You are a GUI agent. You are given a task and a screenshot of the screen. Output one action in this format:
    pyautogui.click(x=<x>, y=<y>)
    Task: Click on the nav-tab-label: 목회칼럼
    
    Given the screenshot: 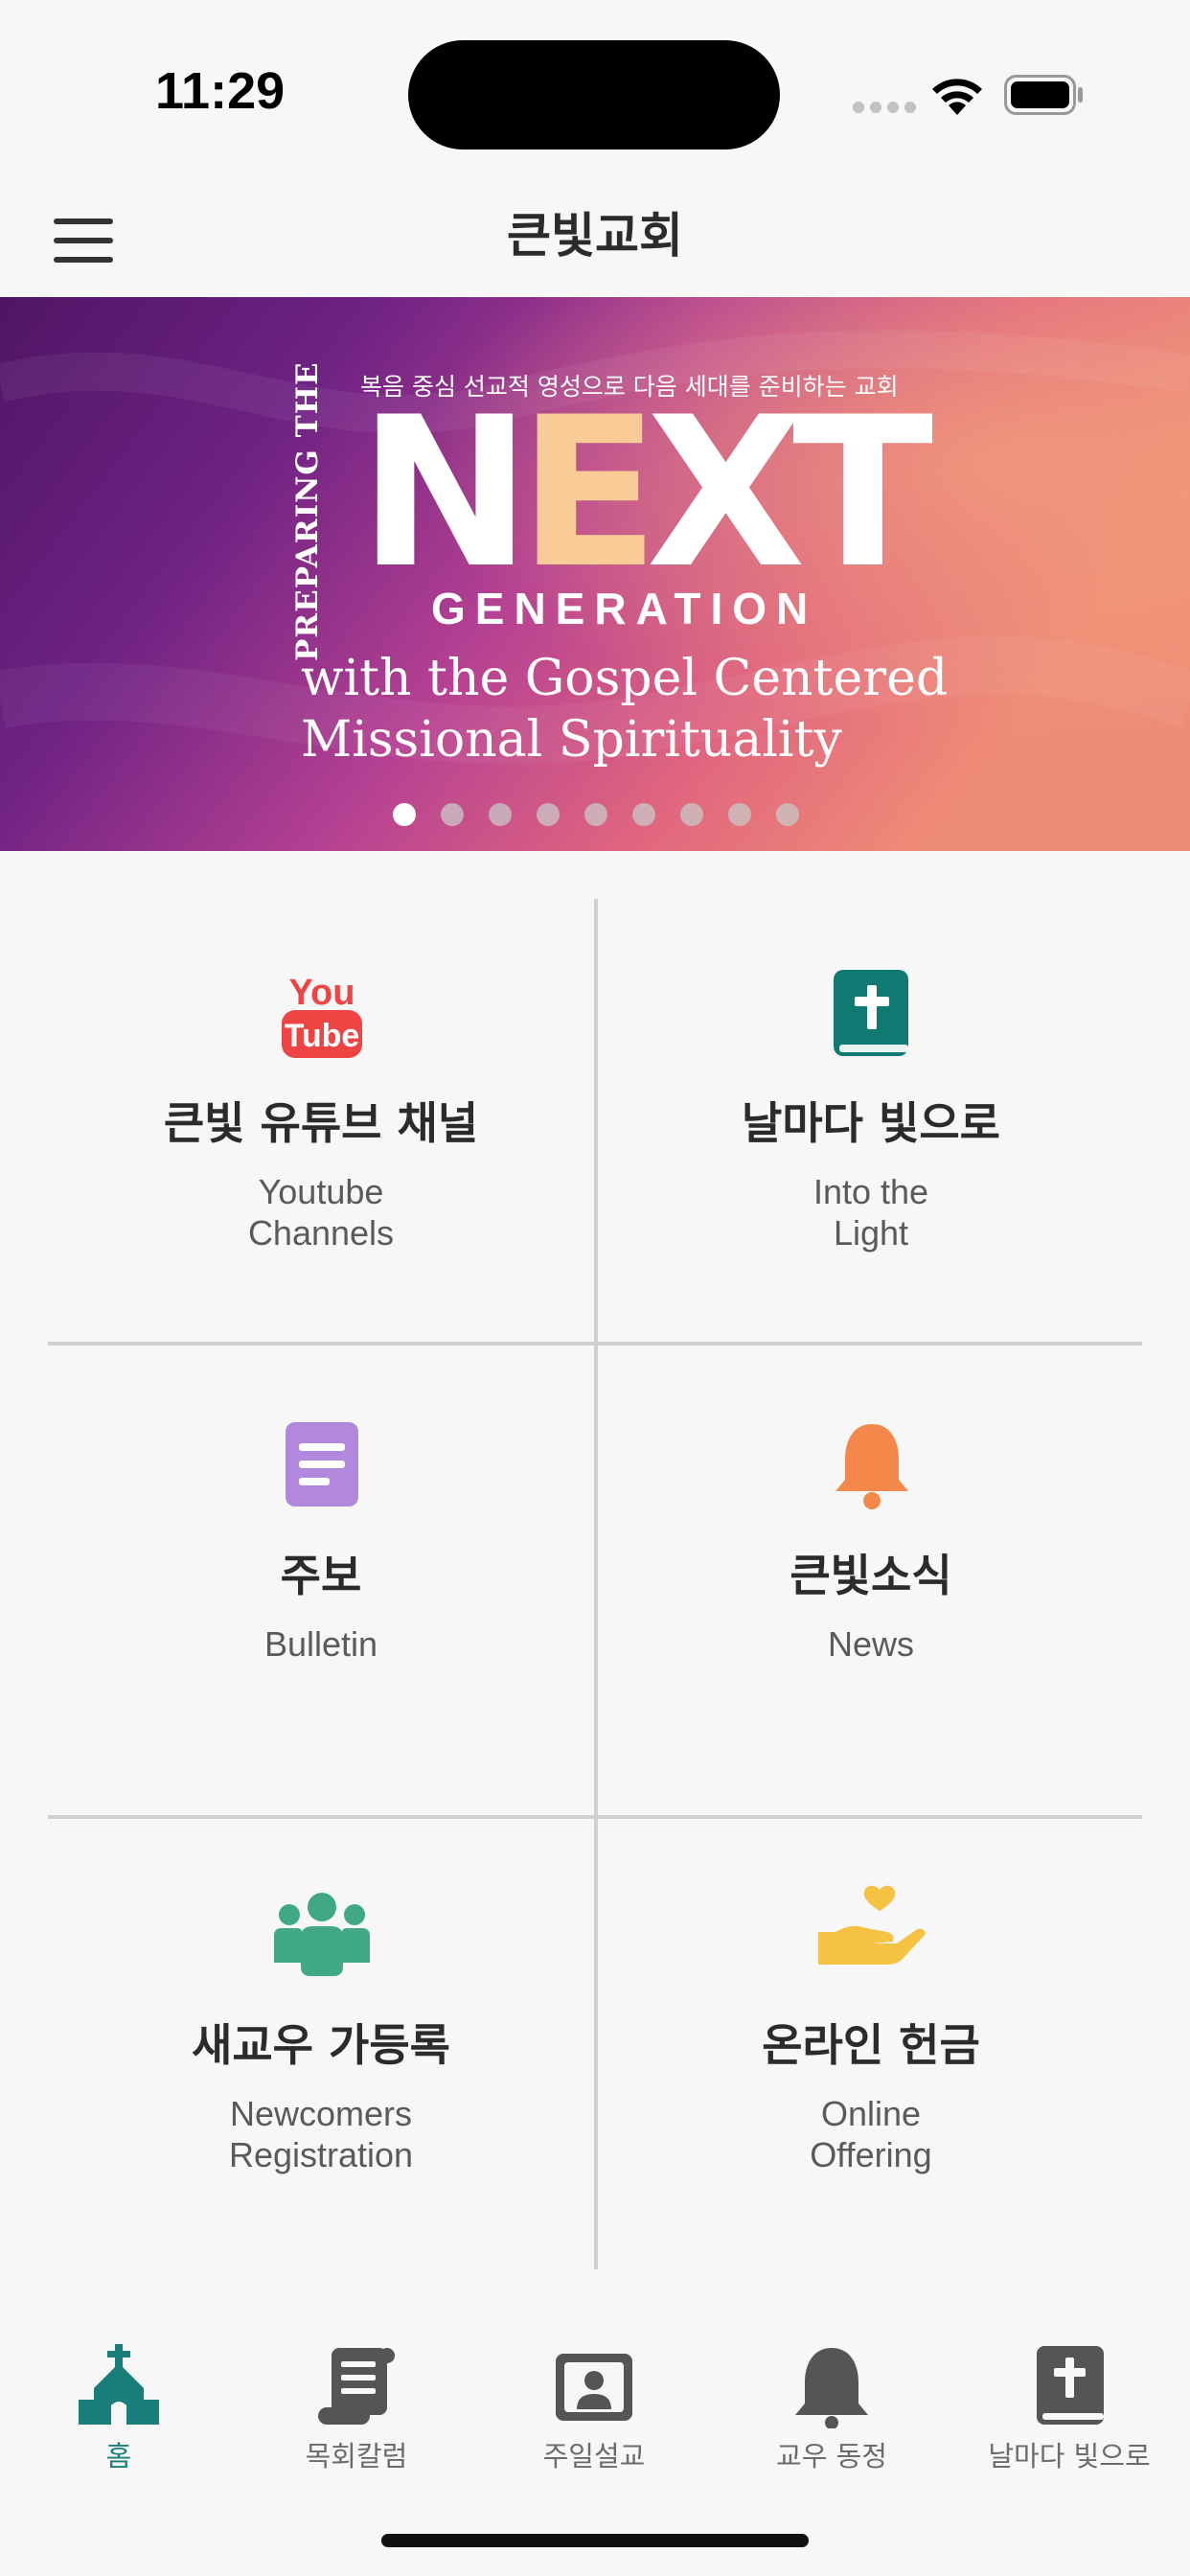 What is the action you would take?
    pyautogui.click(x=357, y=2456)
    